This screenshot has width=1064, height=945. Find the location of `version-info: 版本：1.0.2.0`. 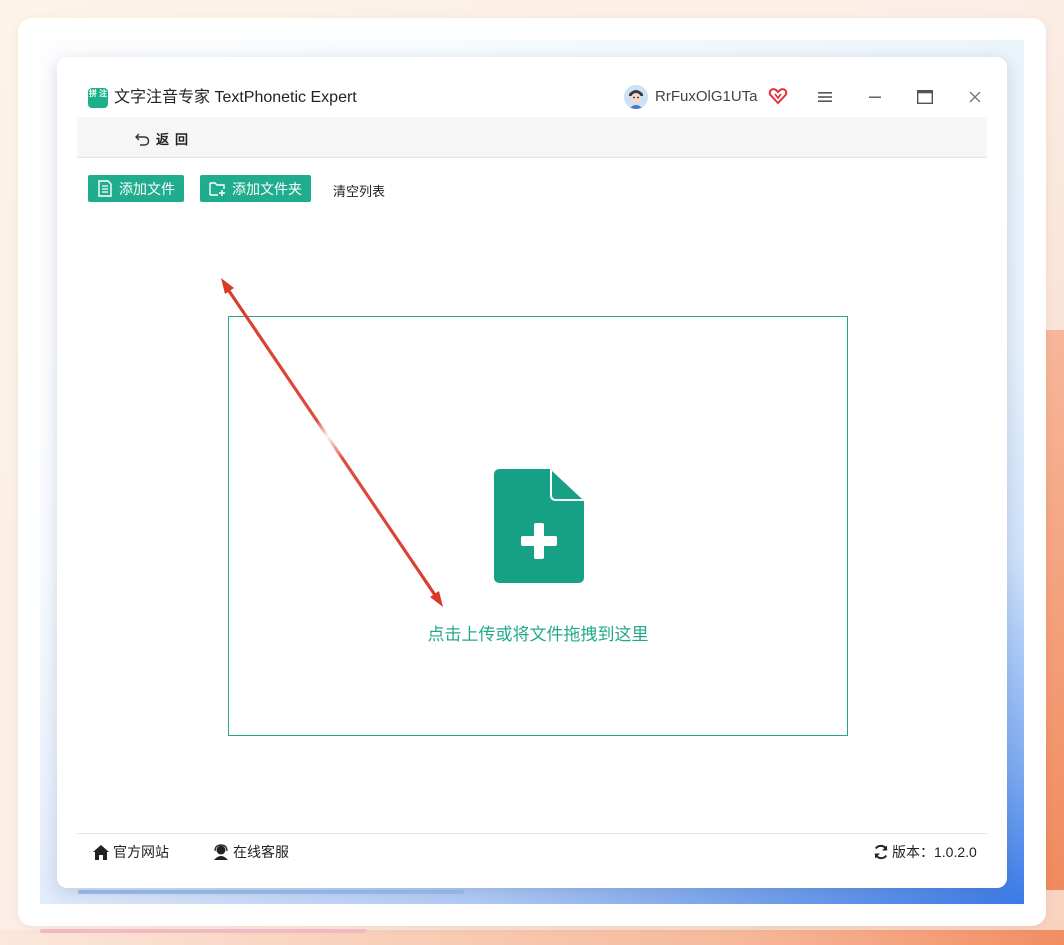

version-info: 版本：1.0.2.0 is located at coordinates (925, 852).